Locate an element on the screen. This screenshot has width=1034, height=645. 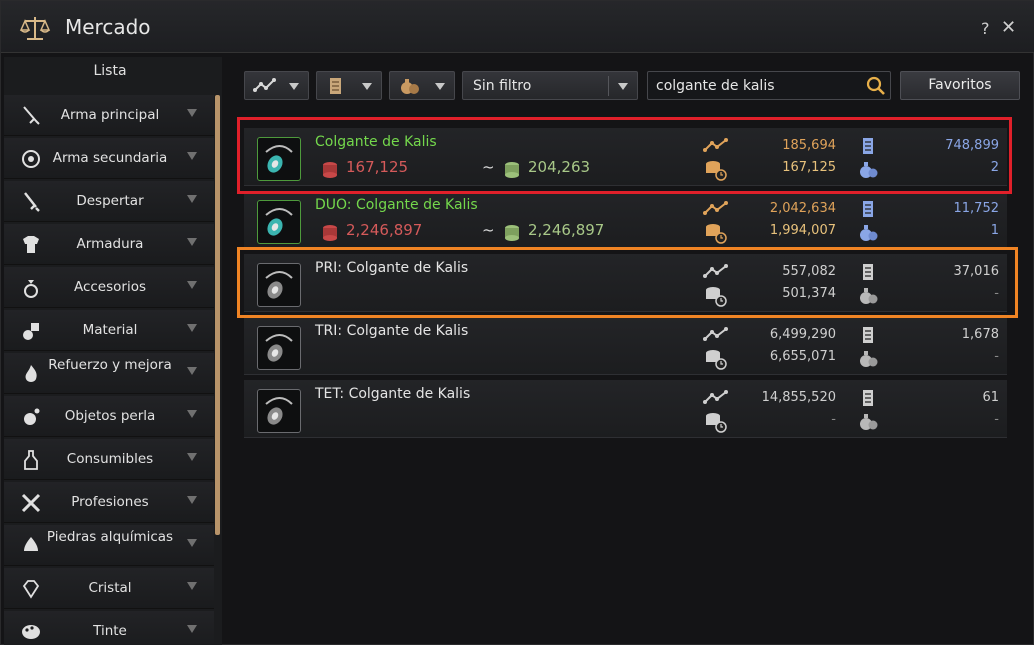
favorites-button: Favoritos is located at coordinates (960, 85).